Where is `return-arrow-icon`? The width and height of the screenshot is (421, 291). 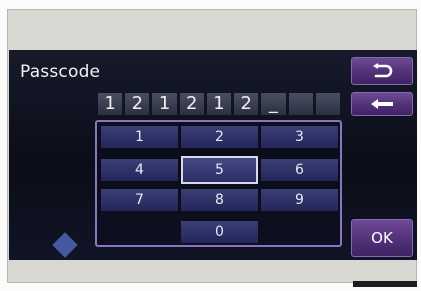 return-arrow-icon is located at coordinates (383, 70).